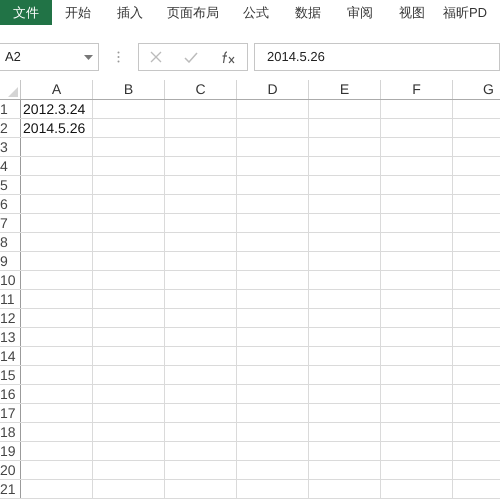 This screenshot has height=500, width=500. Describe the element at coordinates (296, 57) in the screenshot. I see `formula-text: 2014.5.26` at that location.